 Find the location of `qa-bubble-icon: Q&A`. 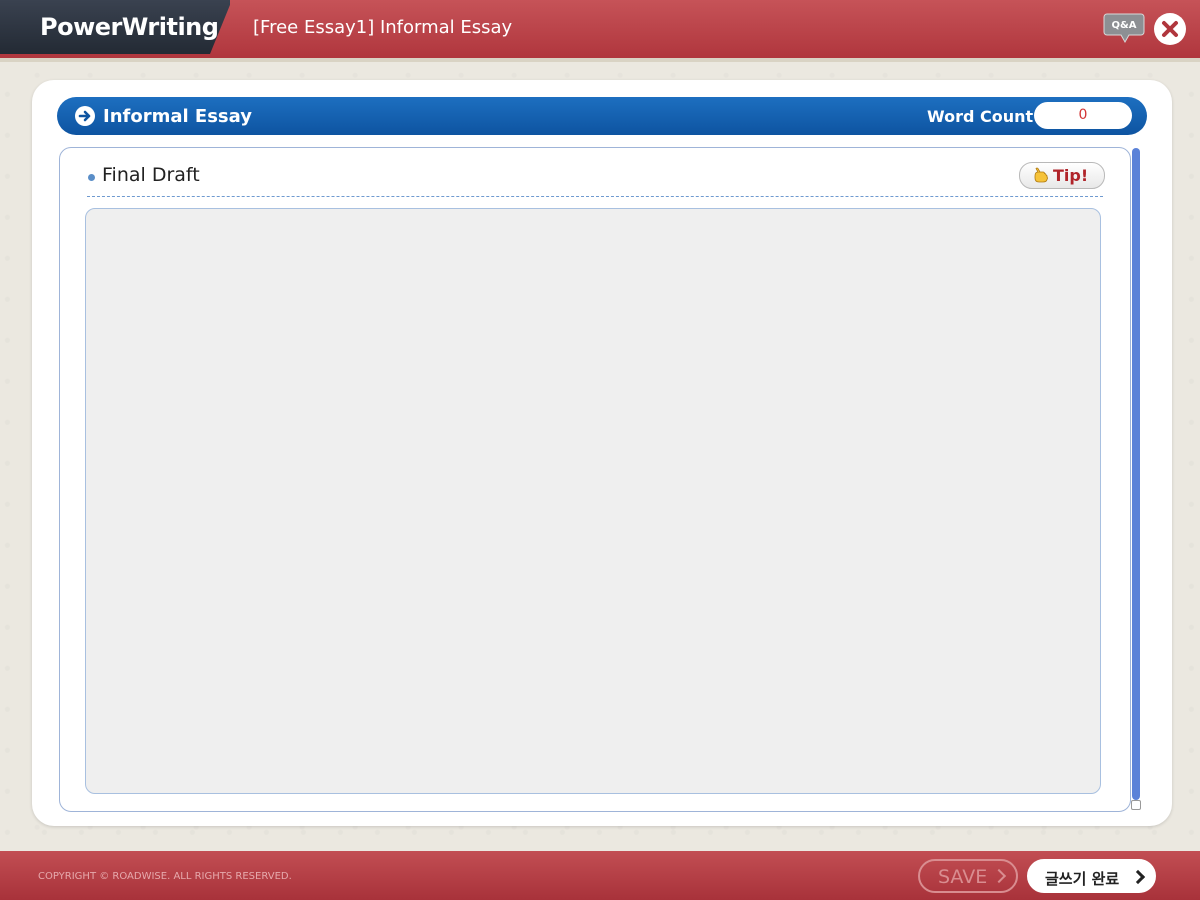

qa-bubble-icon: Q&A is located at coordinates (1124, 28).